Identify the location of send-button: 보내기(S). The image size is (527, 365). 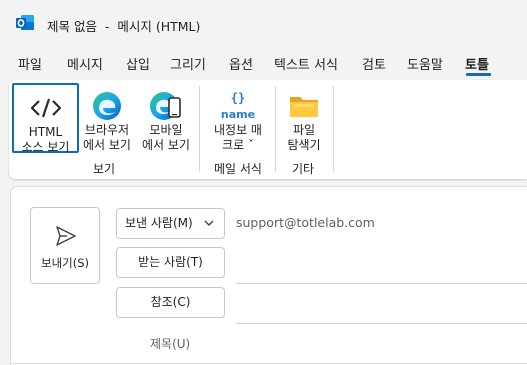
(65, 245).